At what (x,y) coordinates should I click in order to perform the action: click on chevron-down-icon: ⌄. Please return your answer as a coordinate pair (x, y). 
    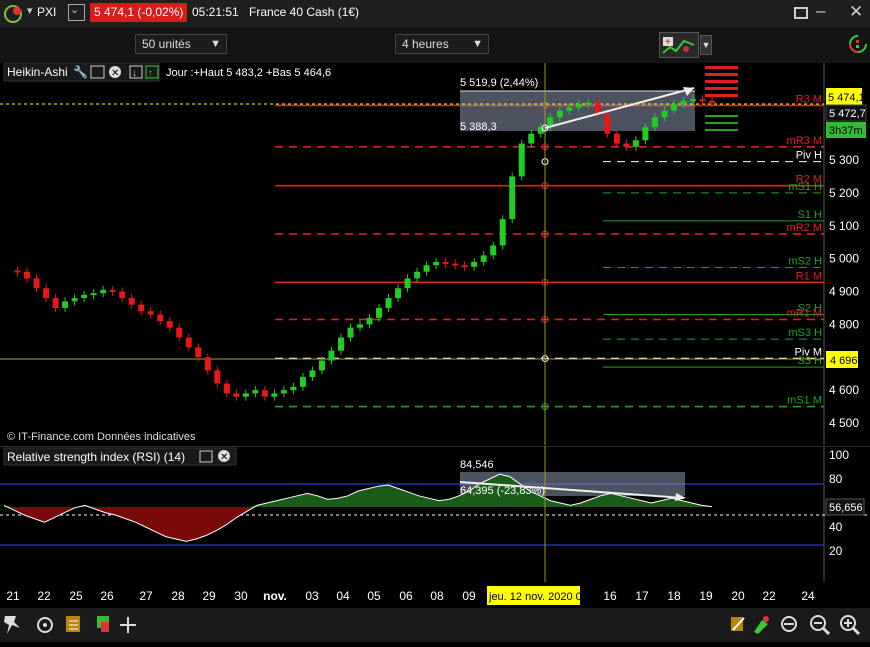
    Looking at the image, I should click on (75, 10).